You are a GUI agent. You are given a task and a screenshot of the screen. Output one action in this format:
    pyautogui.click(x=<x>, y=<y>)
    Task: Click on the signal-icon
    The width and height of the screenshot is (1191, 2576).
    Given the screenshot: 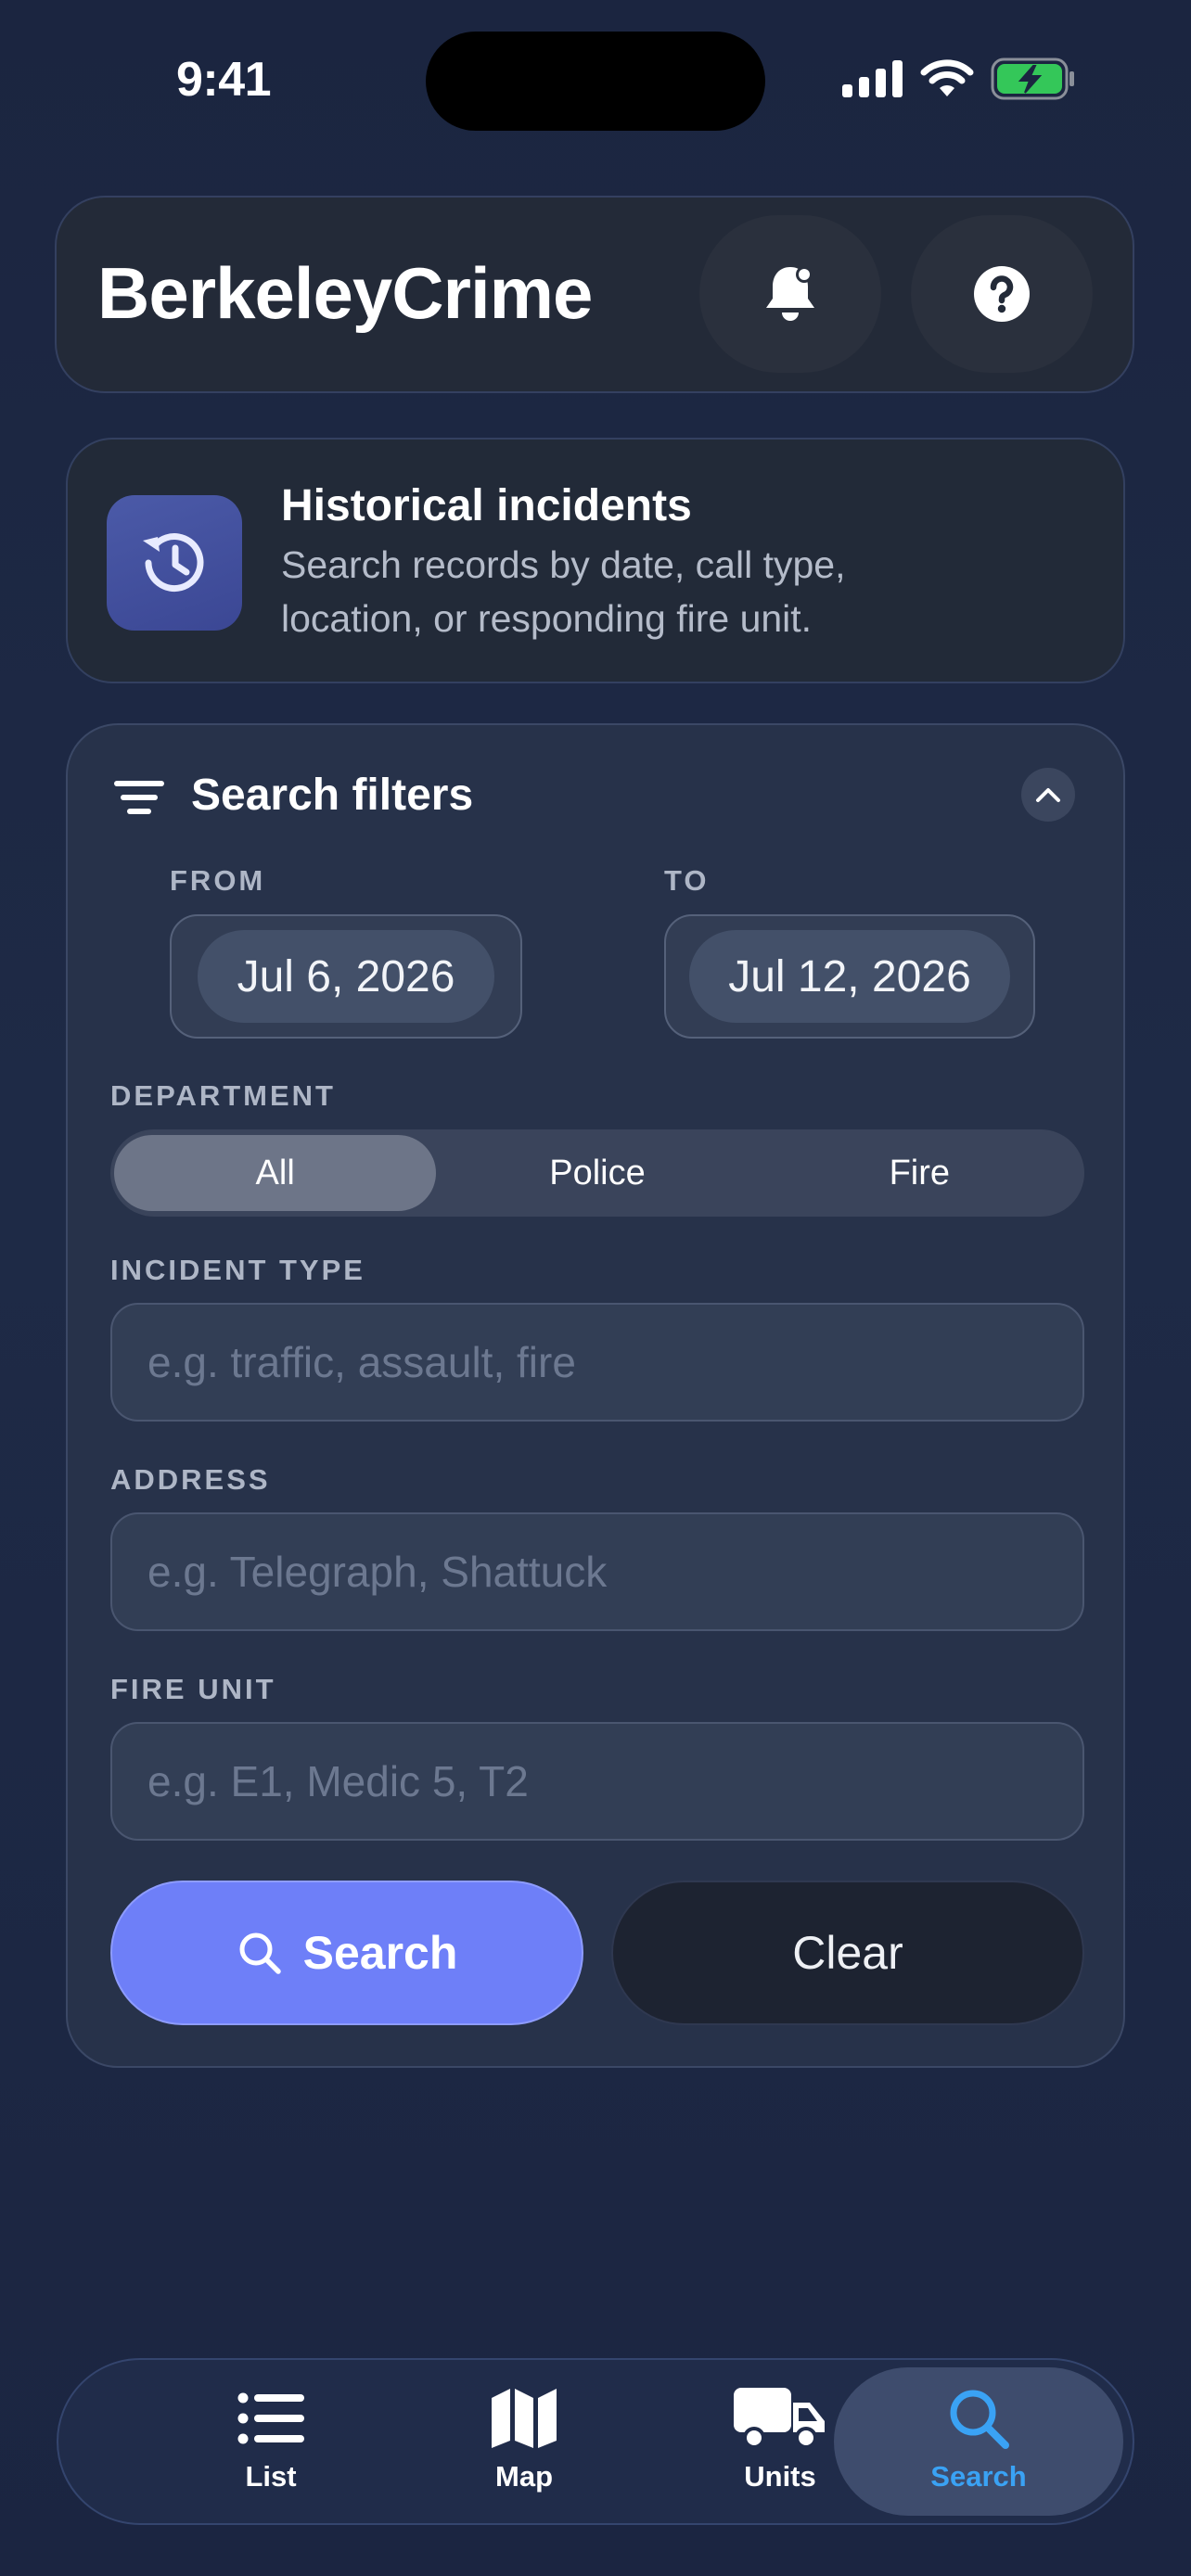 What is the action you would take?
    pyautogui.click(x=872, y=79)
    